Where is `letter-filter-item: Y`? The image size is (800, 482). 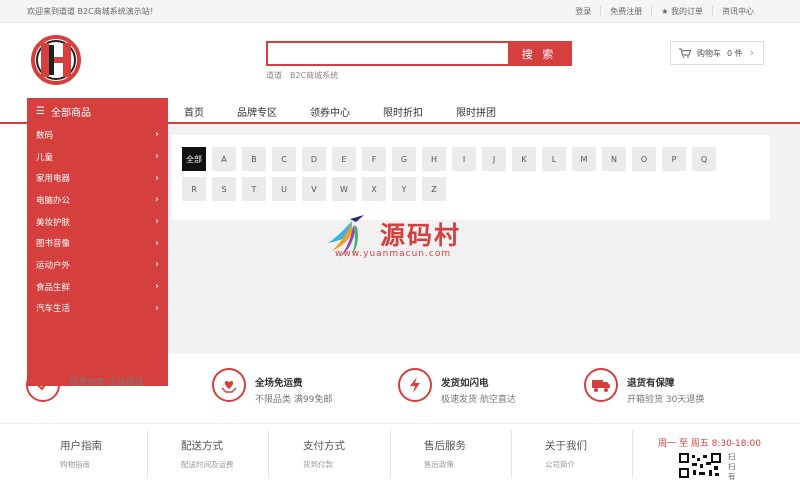
letter-filter-item: Y is located at coordinates (404, 189).